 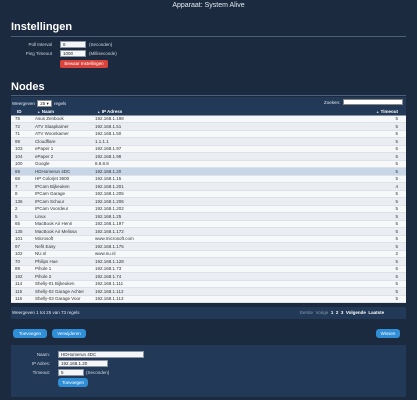 I want to click on pager-last: Laatste, so click(x=376, y=312).